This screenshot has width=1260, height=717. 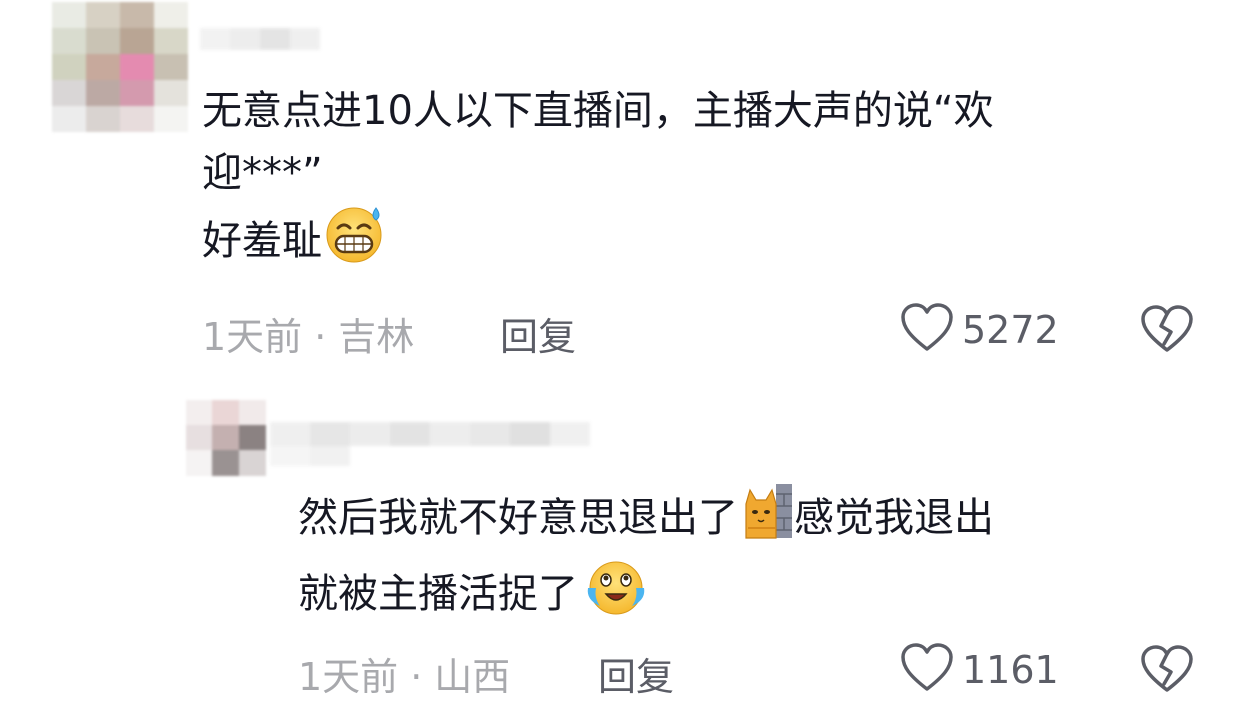 I want to click on like-button: 5272, so click(x=979, y=330).